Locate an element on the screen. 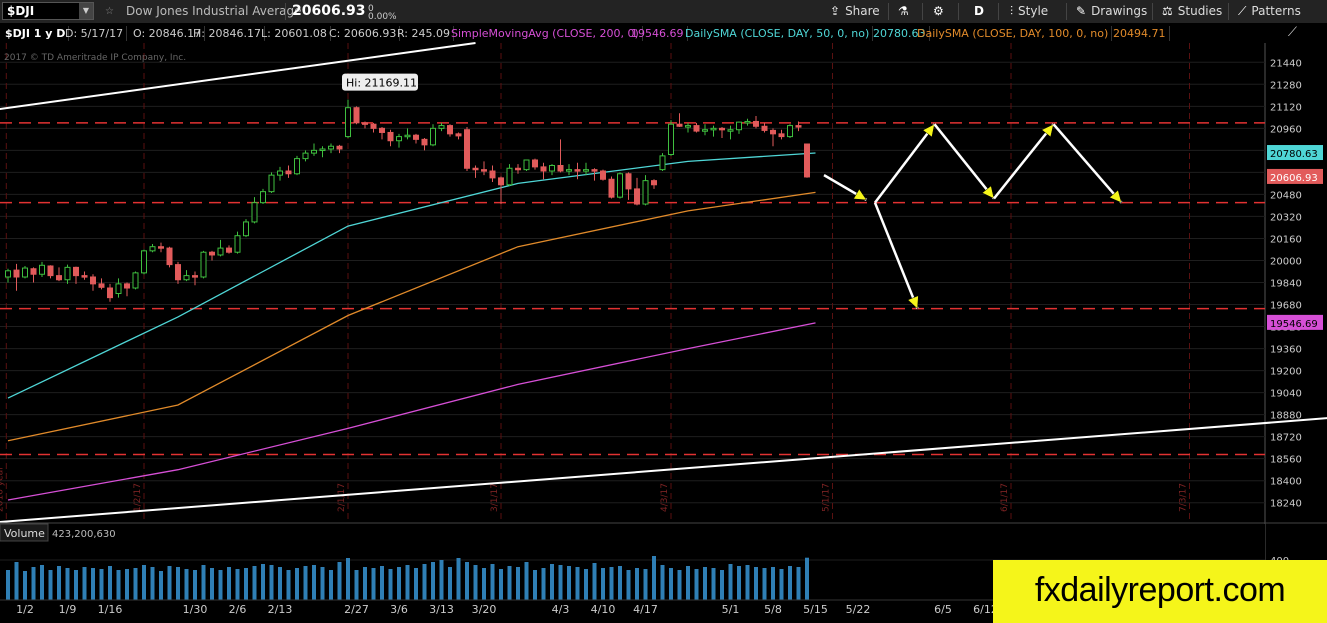 This screenshot has height=623, width=1327. date-tick-label: 3/20 is located at coordinates (484, 609).